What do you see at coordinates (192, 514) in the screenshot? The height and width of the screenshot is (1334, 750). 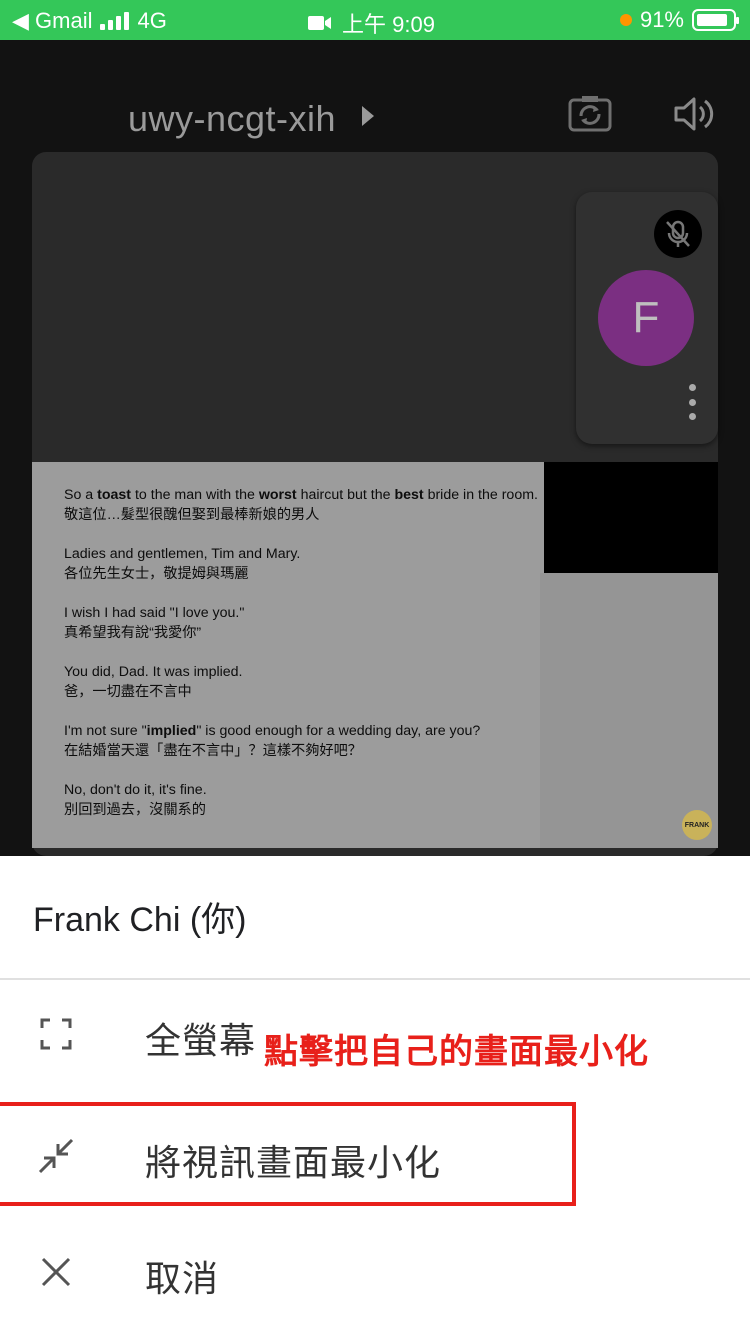 I see `subtitle-zh: 敬這位…髮型很醜但娶到最棒新娘的男人` at bounding box center [192, 514].